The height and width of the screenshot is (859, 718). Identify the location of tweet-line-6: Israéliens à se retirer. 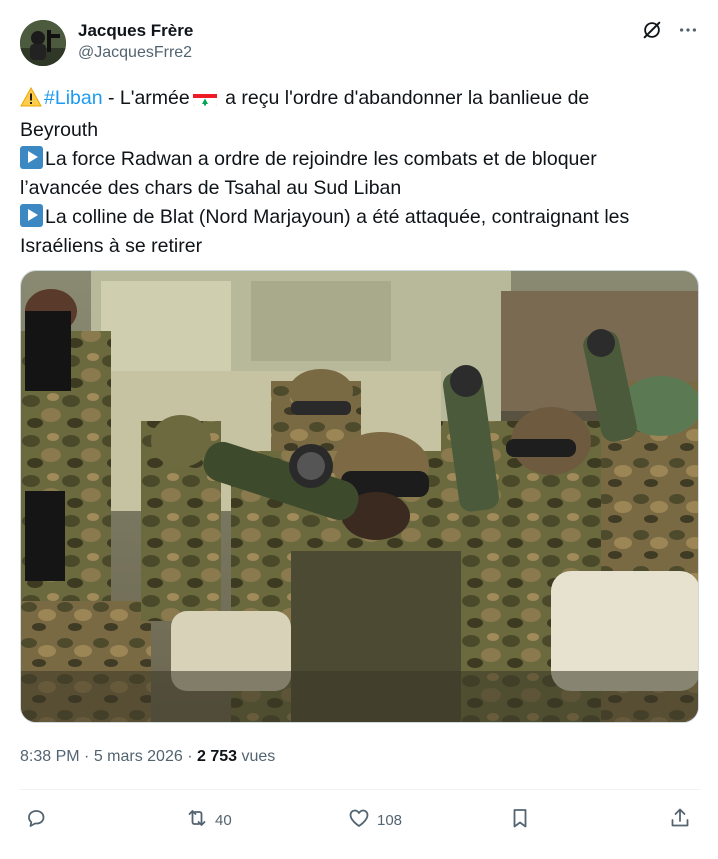
(111, 246).